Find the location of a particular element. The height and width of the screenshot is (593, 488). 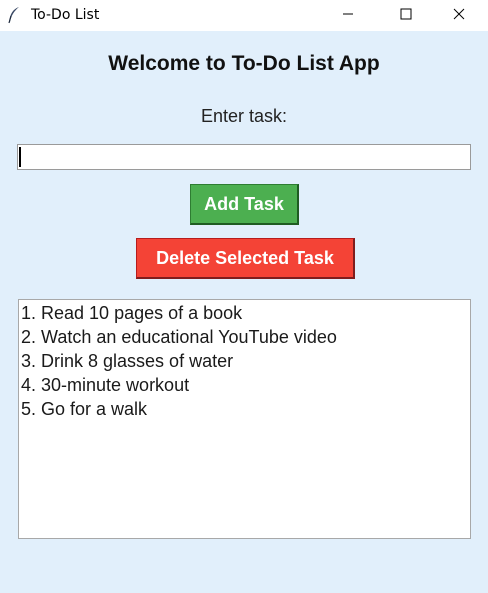

maximize-icon is located at coordinates (406, 16).